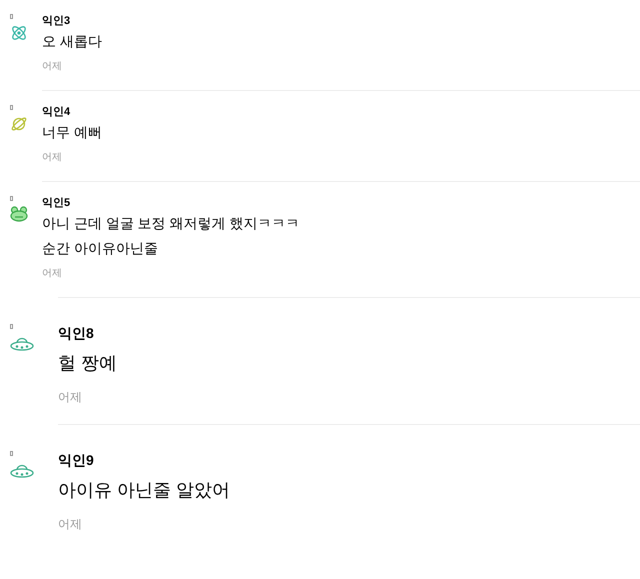 Image resolution: width=640 pixels, height=579 pixels. Describe the element at coordinates (57, 112) in the screenshot. I see `author-name: 익인4` at that location.